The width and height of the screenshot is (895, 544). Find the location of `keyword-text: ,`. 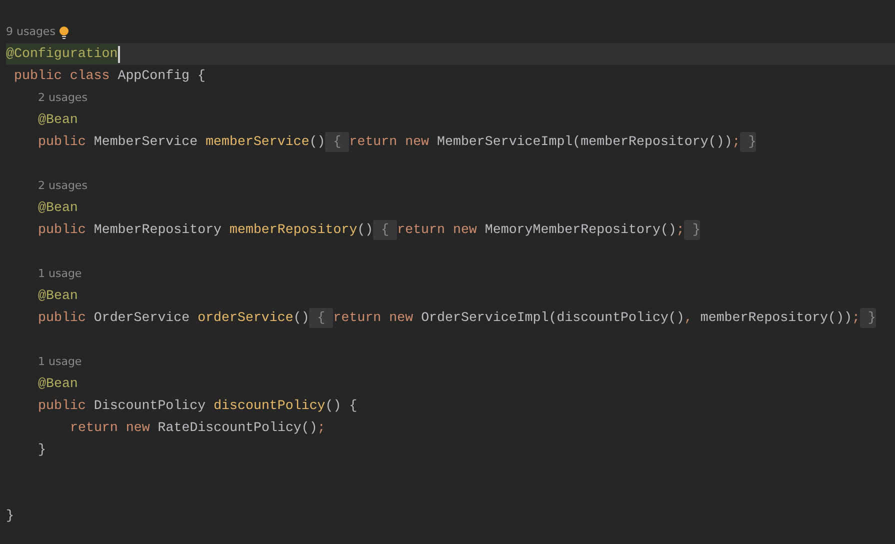

keyword-text: , is located at coordinates (689, 318).